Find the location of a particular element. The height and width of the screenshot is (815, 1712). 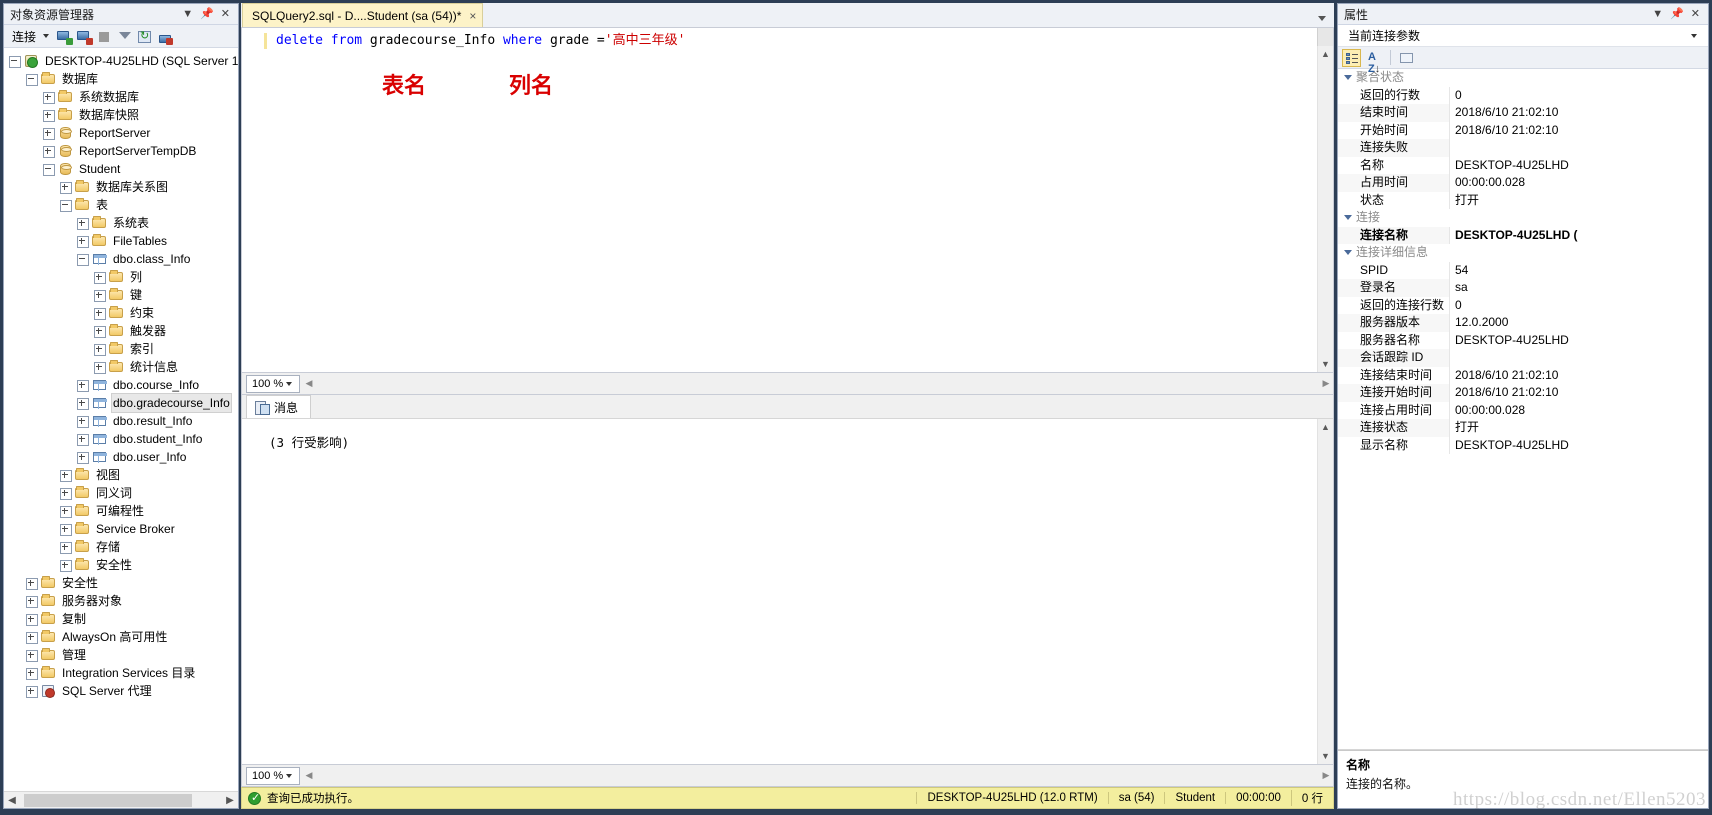

property-row: 占用时间 00:00:00.028 is located at coordinates (1523, 183).